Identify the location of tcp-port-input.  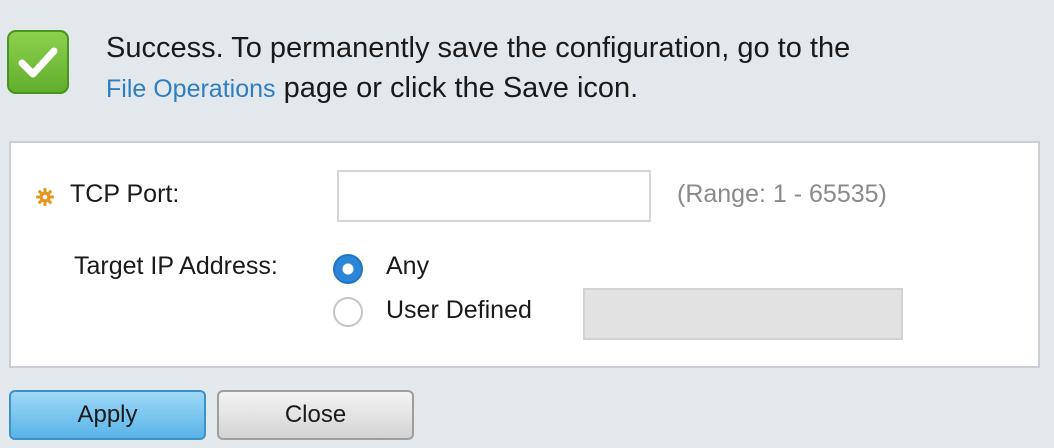
(494, 196).